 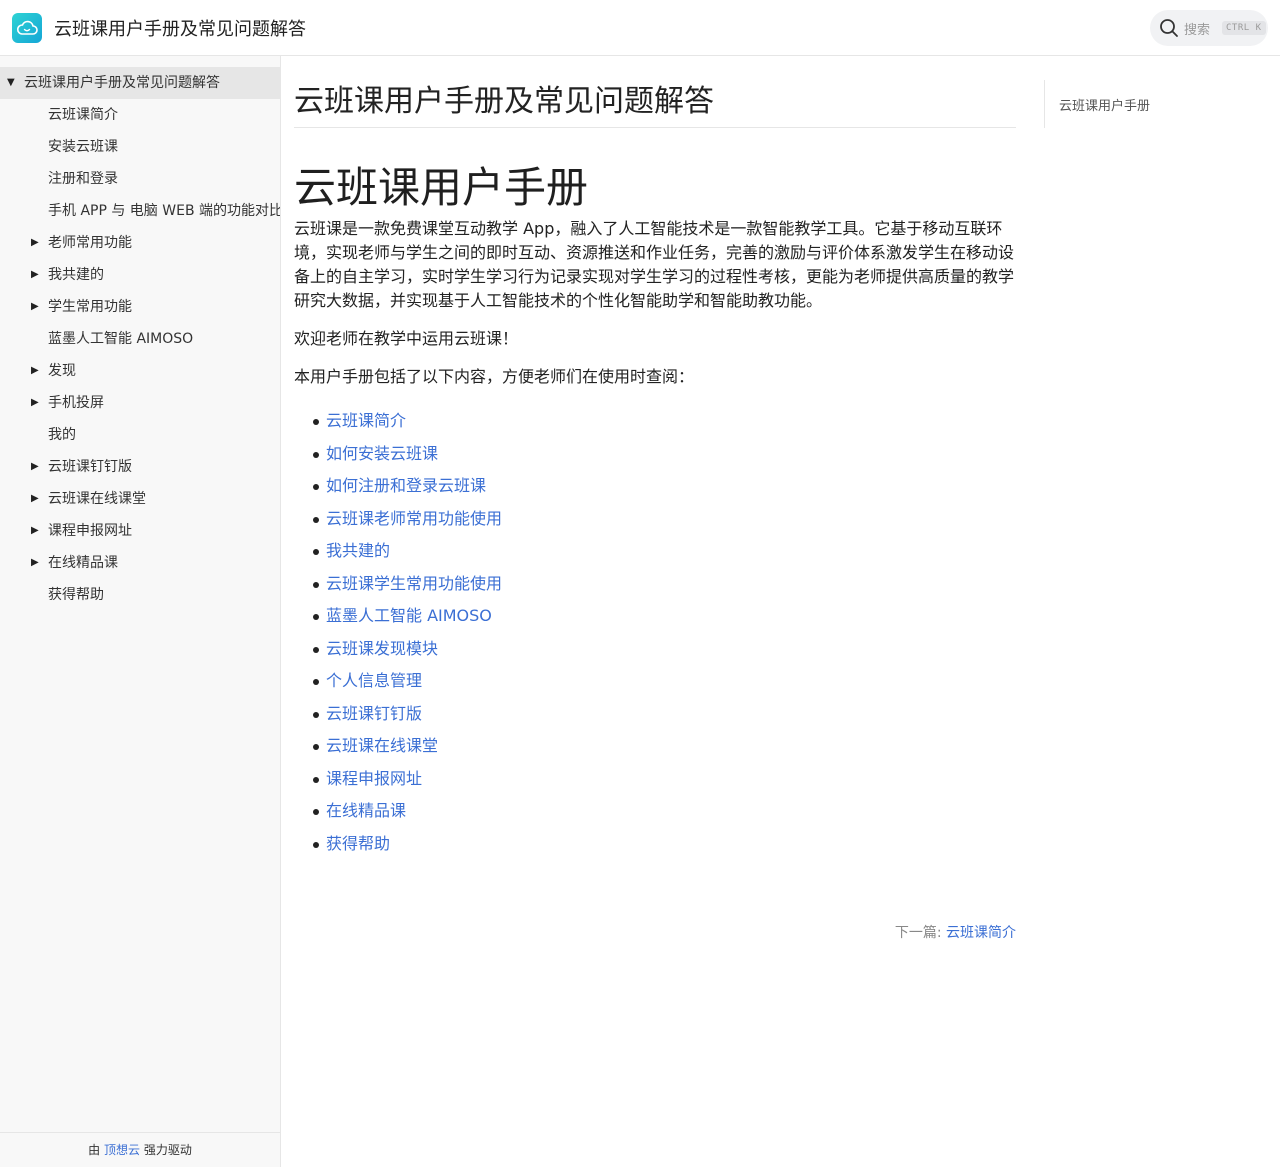 What do you see at coordinates (140, 403) in the screenshot?
I see `sidebar-item: ▶ 手机投屏` at bounding box center [140, 403].